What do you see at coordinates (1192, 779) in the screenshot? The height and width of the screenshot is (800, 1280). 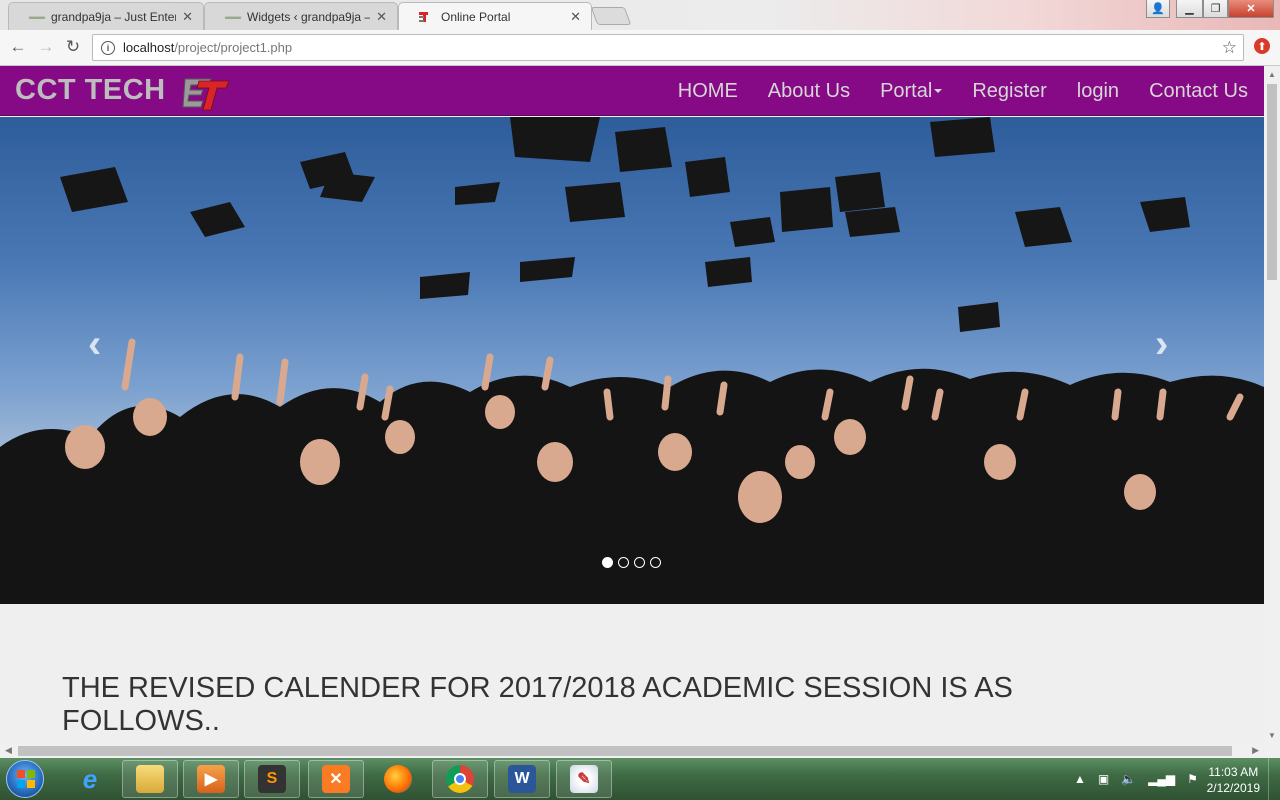 I see `action-center-flag-icon: ⚑` at bounding box center [1192, 779].